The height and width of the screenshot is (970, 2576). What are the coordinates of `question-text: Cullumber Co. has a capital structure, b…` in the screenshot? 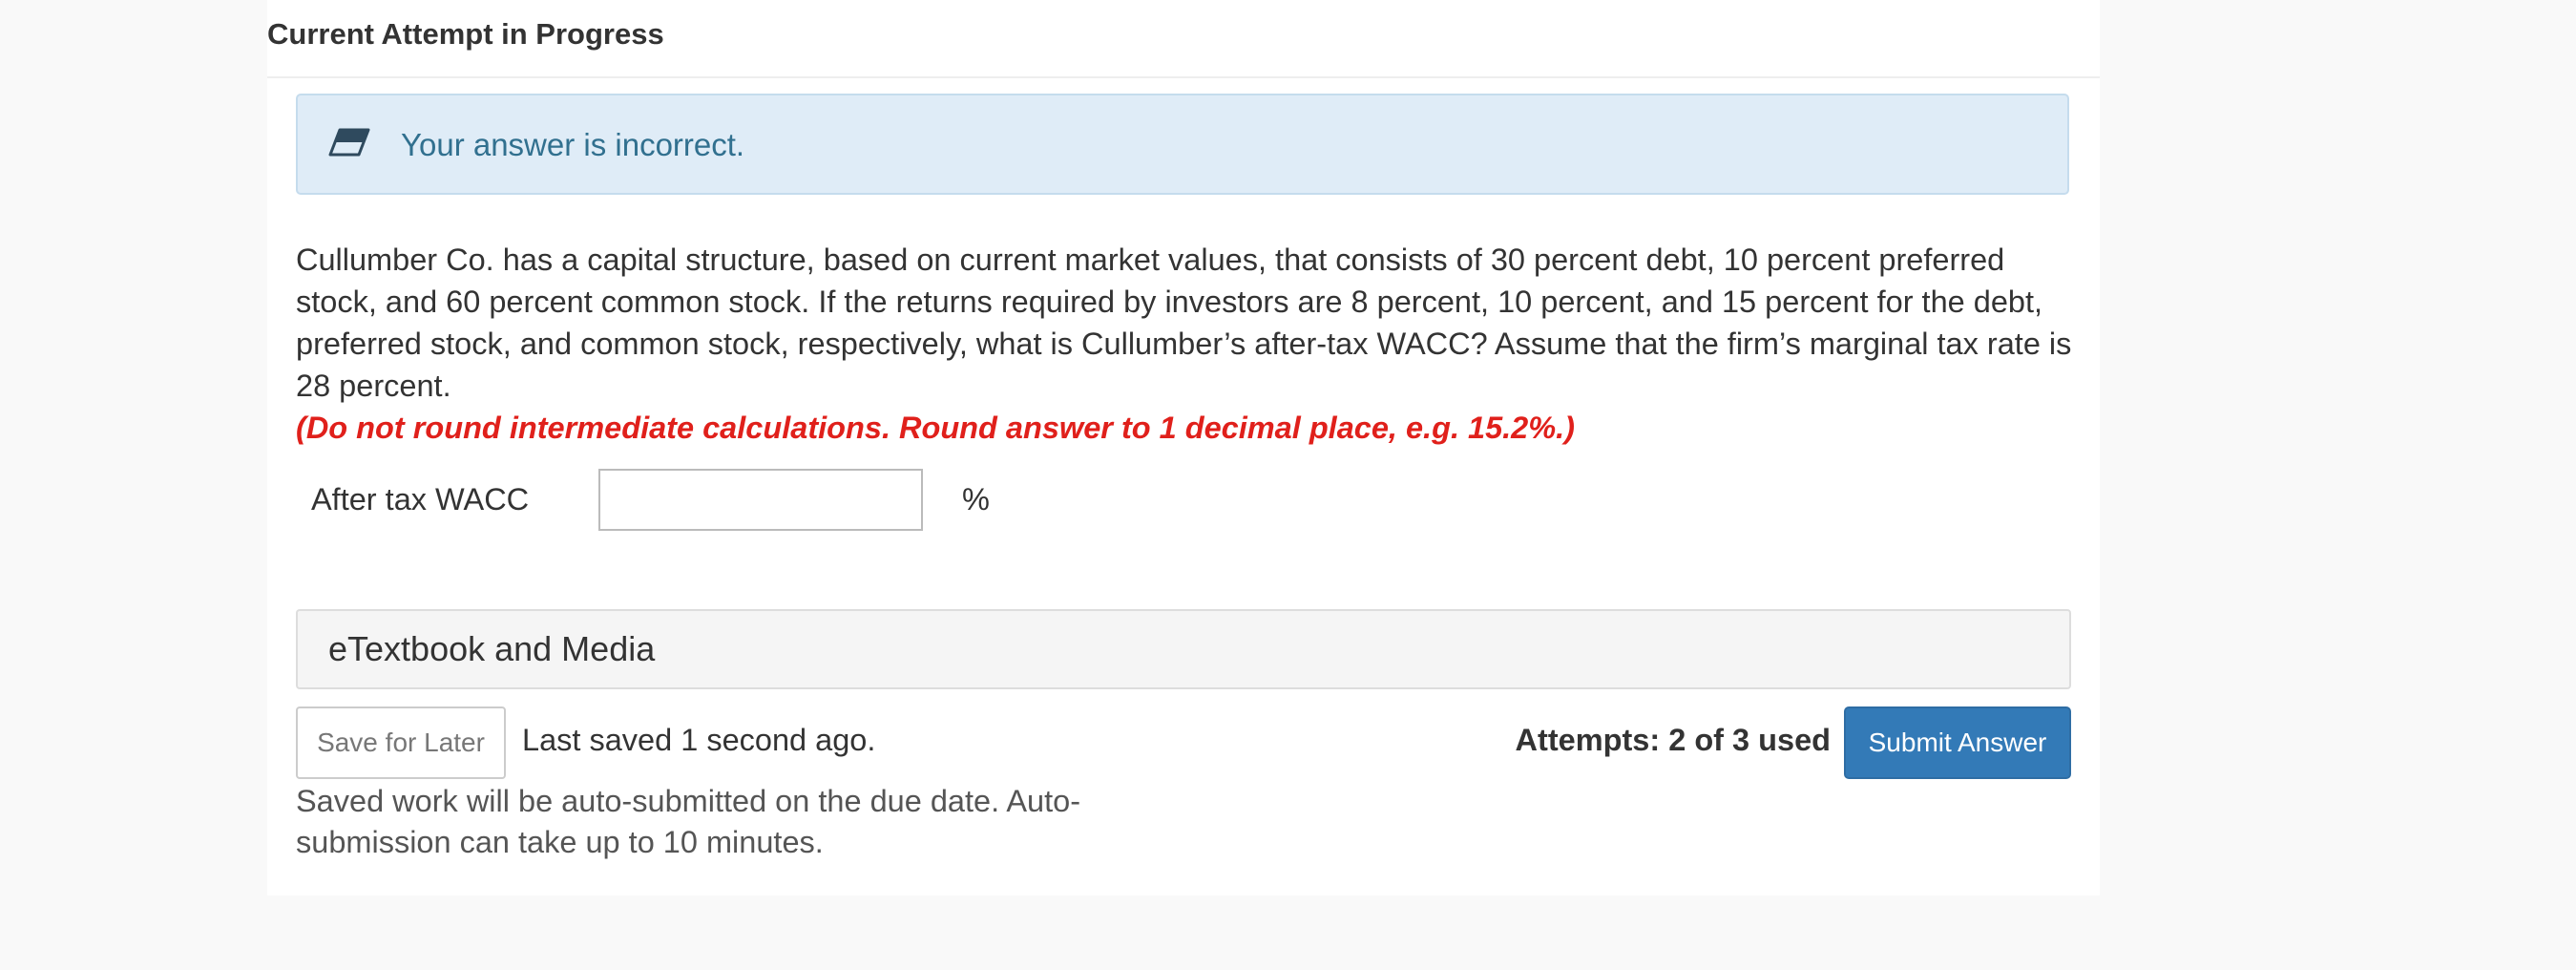 It's located at (1184, 323).